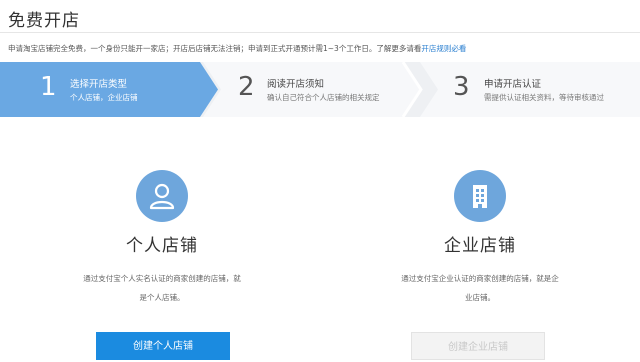 This screenshot has height=362, width=640. I want to click on step-1: 1 选择开店类型 个人店铺，企业店铺, so click(110, 89).